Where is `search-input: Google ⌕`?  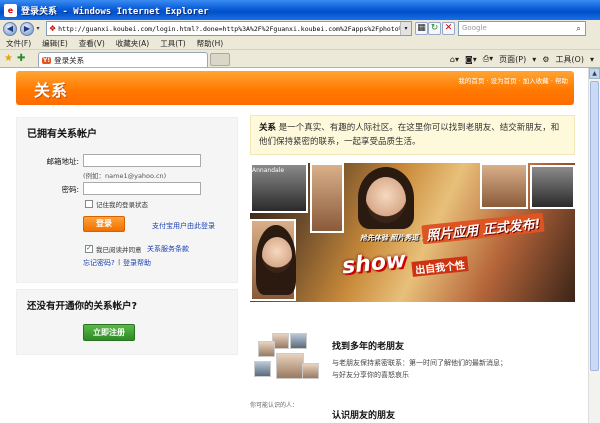
search-input: Google ⌕ is located at coordinates (522, 28).